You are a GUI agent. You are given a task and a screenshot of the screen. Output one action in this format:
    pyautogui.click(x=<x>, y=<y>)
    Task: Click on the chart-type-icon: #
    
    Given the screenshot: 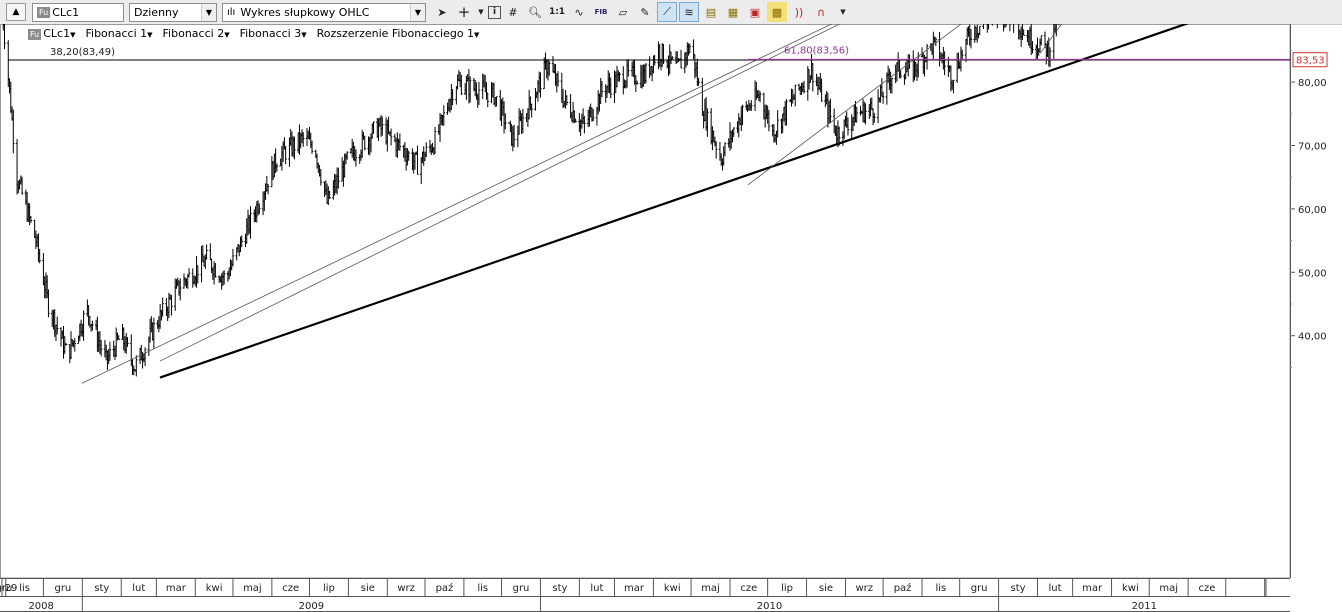 What is the action you would take?
    pyautogui.click(x=513, y=12)
    